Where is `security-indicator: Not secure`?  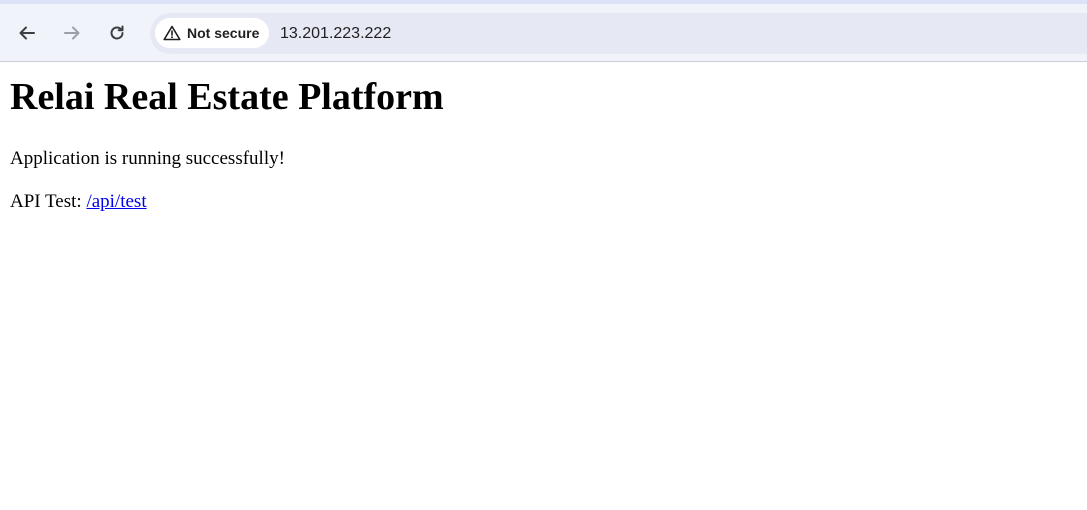
security-indicator: Not secure is located at coordinates (212, 33).